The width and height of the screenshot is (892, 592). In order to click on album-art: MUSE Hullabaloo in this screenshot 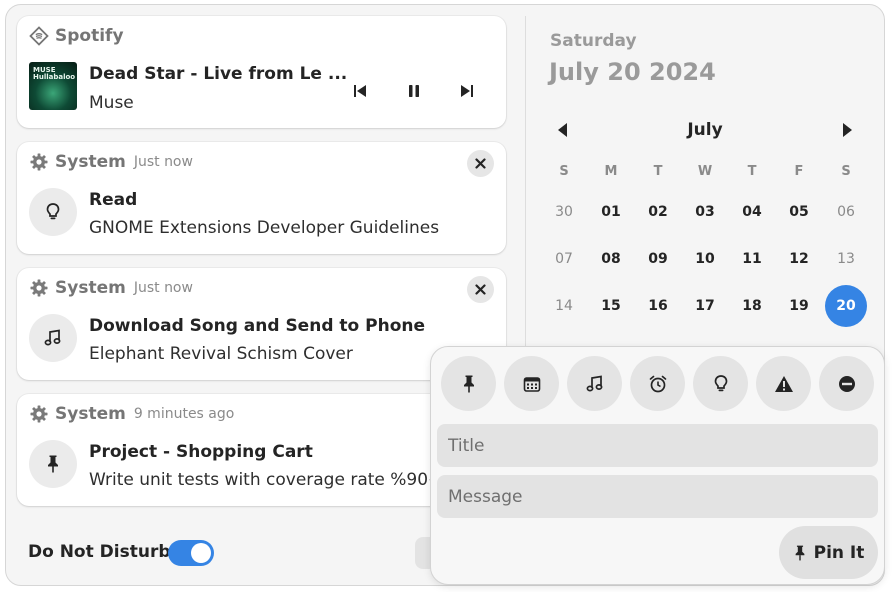, I will do `click(53, 86)`.